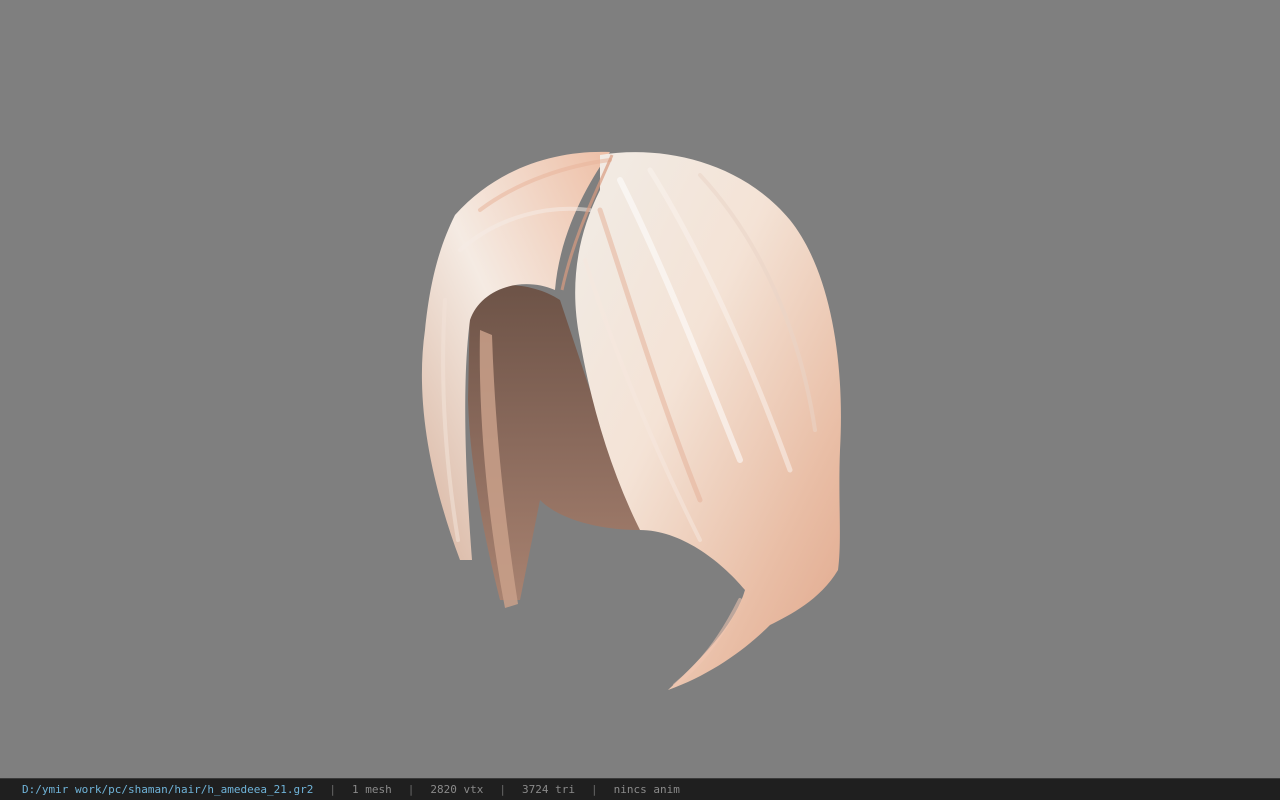 The height and width of the screenshot is (800, 1280). Describe the element at coordinates (646, 789) in the screenshot. I see `status-anim: nincs anim` at that location.